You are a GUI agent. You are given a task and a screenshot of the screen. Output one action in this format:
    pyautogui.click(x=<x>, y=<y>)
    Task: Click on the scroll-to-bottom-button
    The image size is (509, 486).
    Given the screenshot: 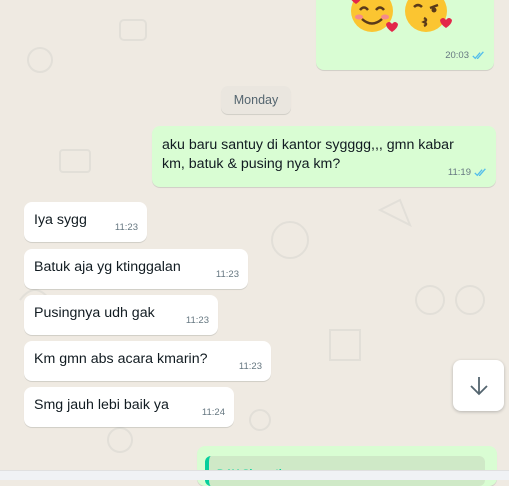 What is the action you would take?
    pyautogui.click(x=478, y=385)
    